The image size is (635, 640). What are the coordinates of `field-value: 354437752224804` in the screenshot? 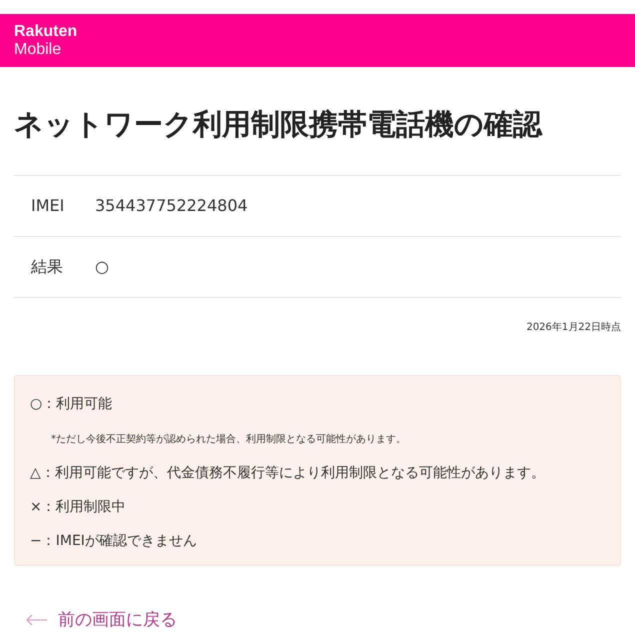 It's located at (171, 205).